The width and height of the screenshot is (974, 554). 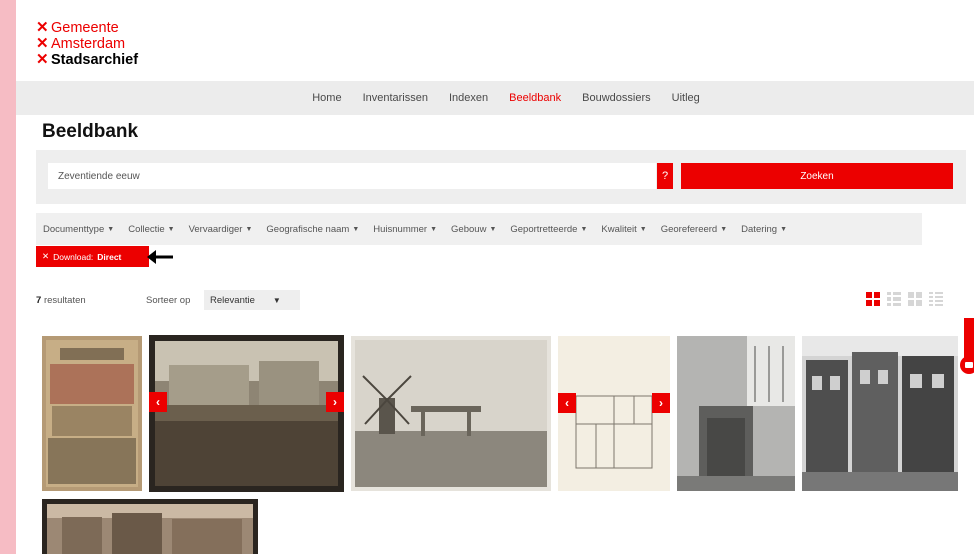 What do you see at coordinates (232, 300) in the screenshot?
I see `sort-value: Relevantie` at bounding box center [232, 300].